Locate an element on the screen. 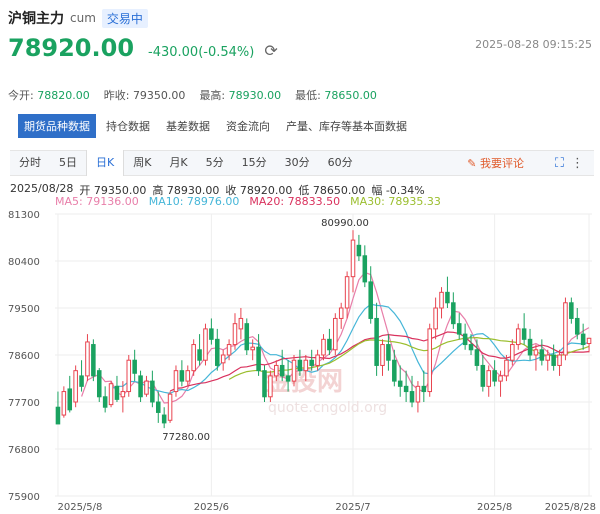  tab-15min: 15分 is located at coordinates (254, 163).